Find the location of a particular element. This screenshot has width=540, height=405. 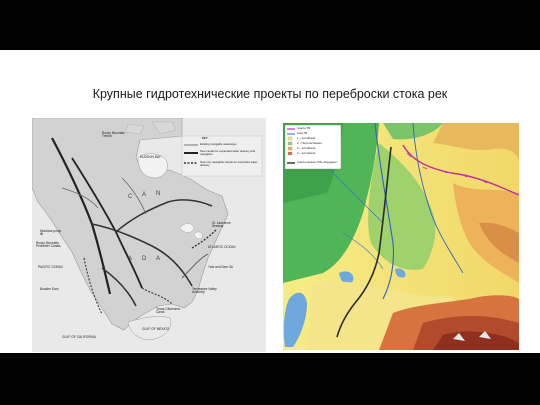

label-canada-a1: A is located at coordinates (144, 195).